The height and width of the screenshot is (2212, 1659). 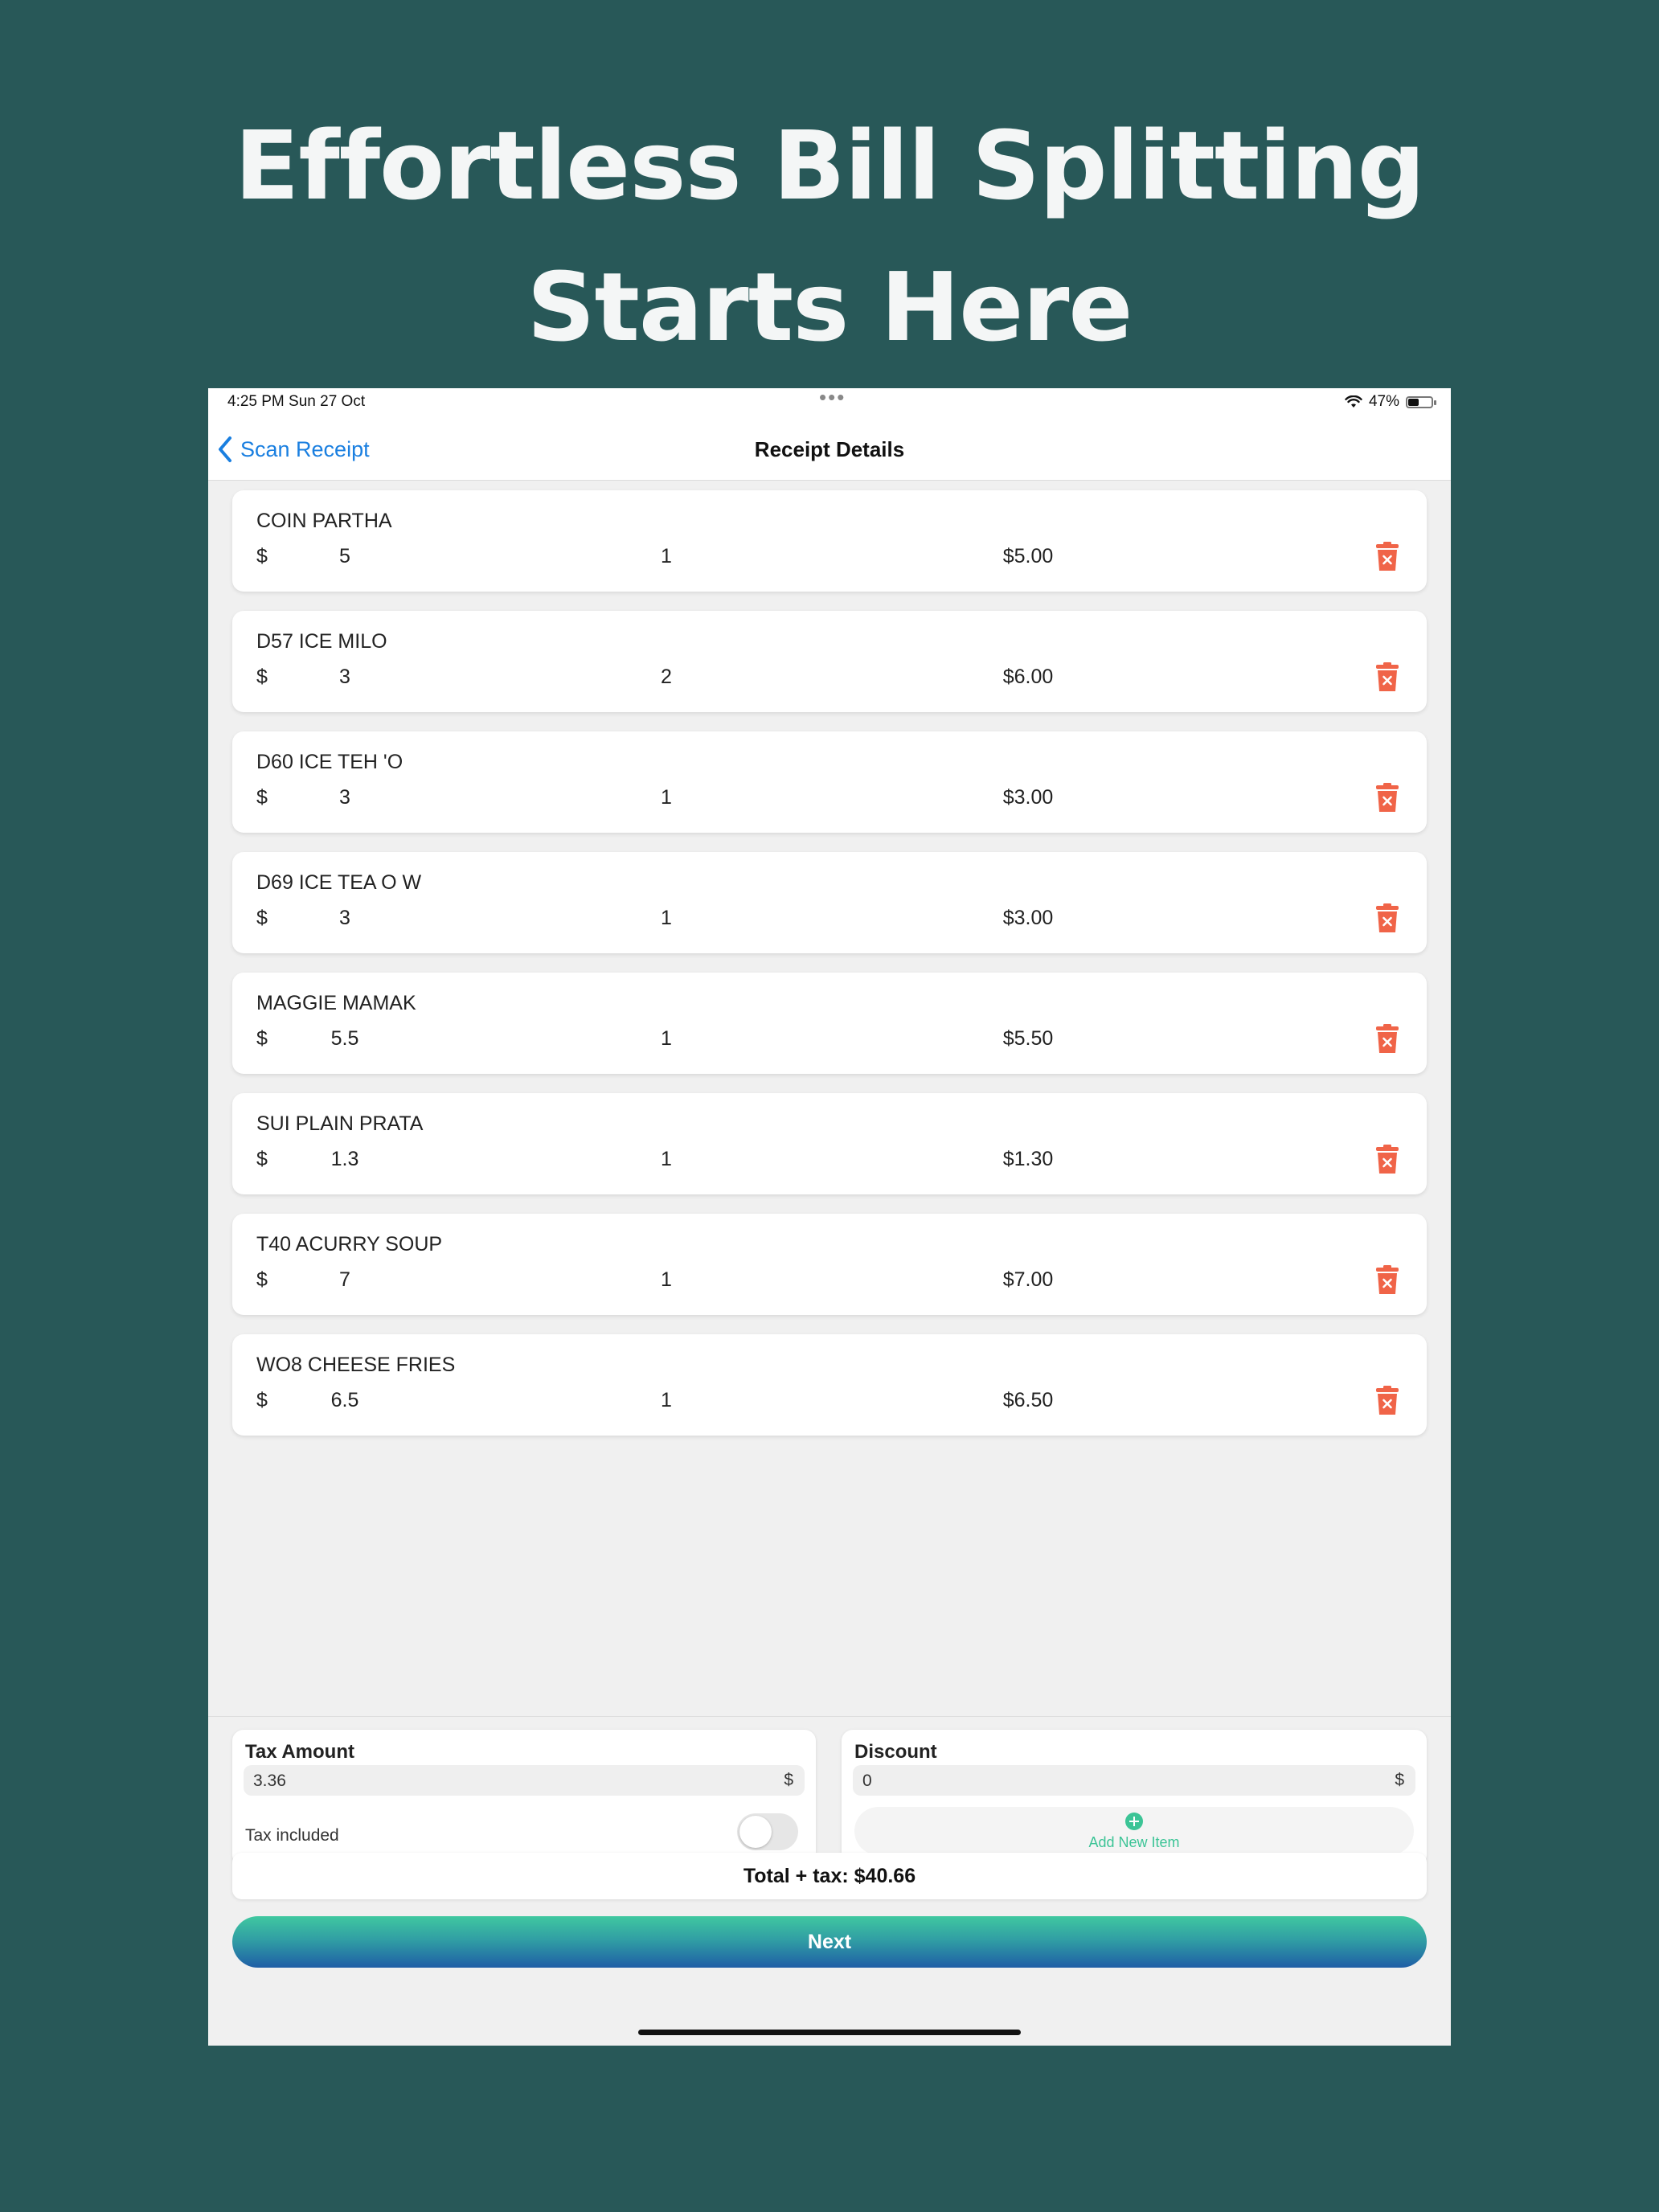 What do you see at coordinates (829, 661) in the screenshot?
I see `receipt-item-card: D57 ICE MILO $3 2 $6.00` at bounding box center [829, 661].